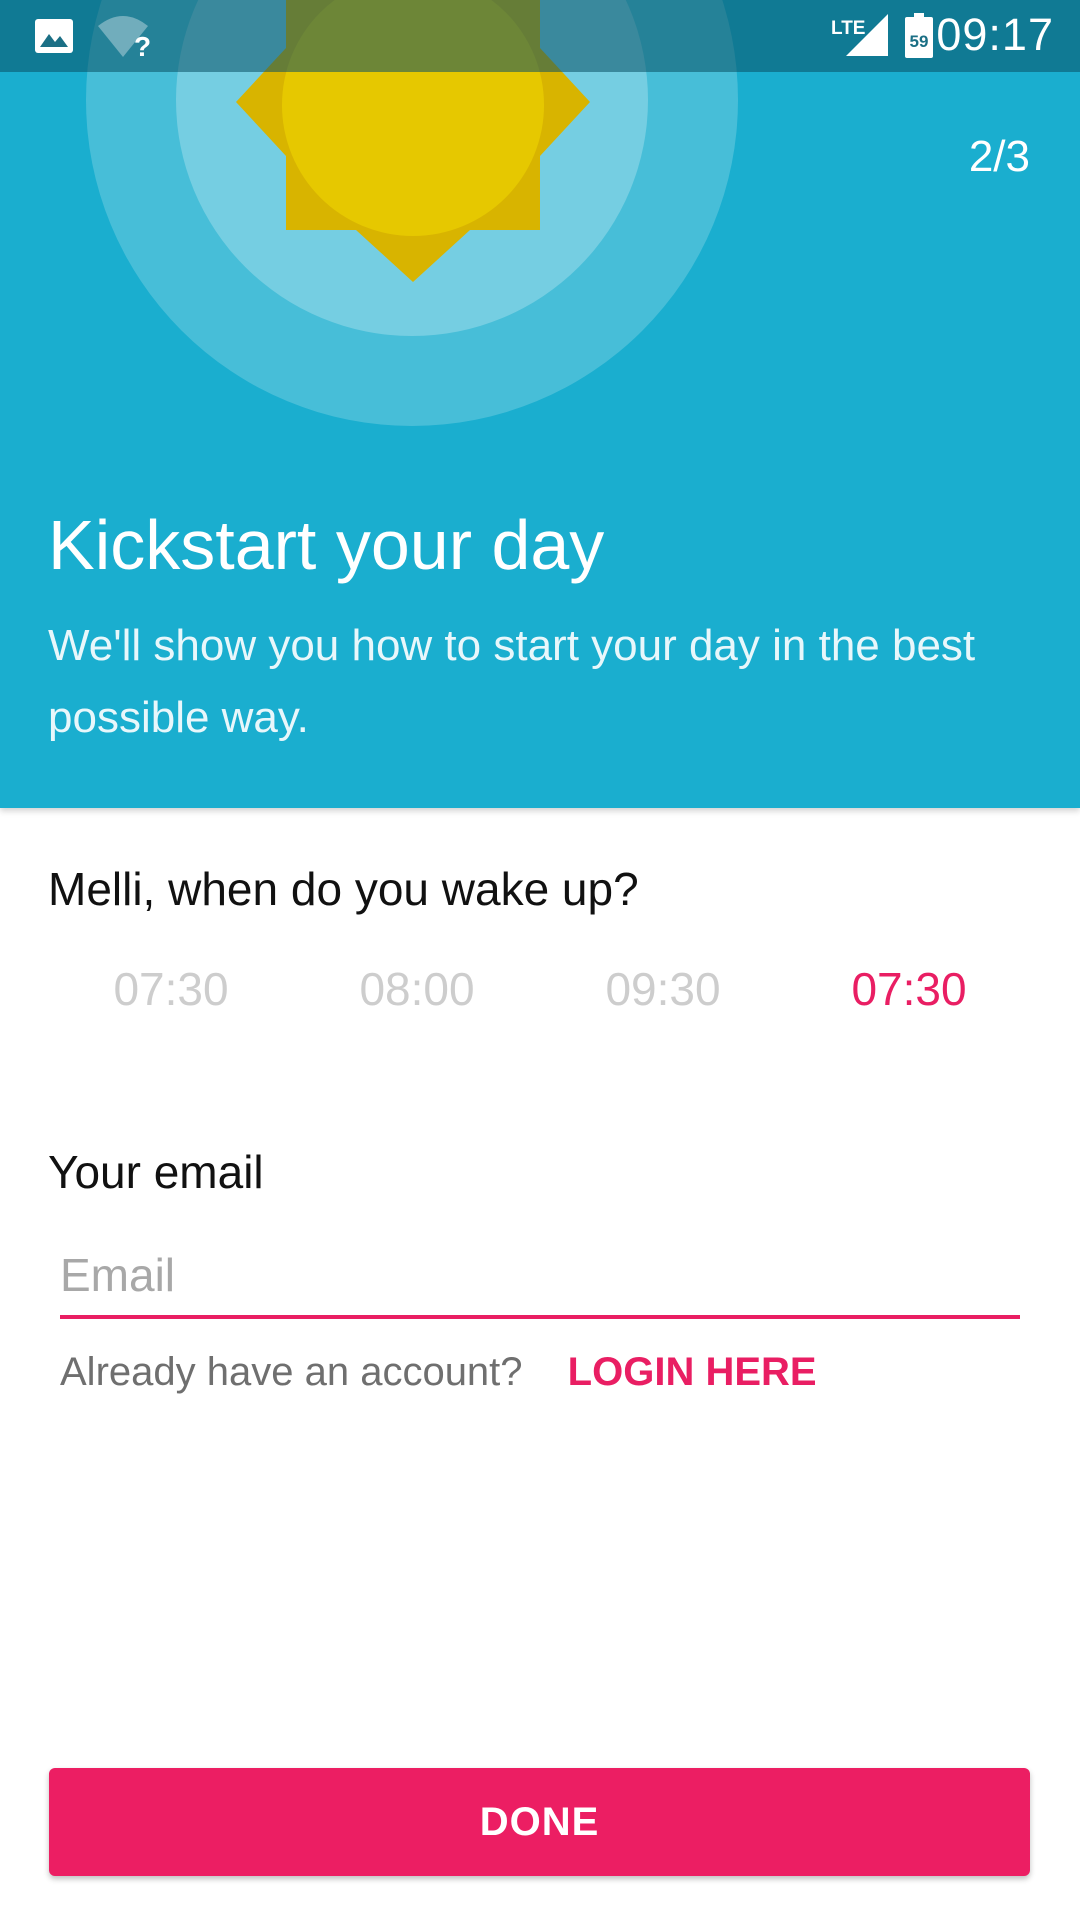 This screenshot has height=1920, width=1080. Describe the element at coordinates (417, 997) in the screenshot. I see `time-option: 08:00` at that location.